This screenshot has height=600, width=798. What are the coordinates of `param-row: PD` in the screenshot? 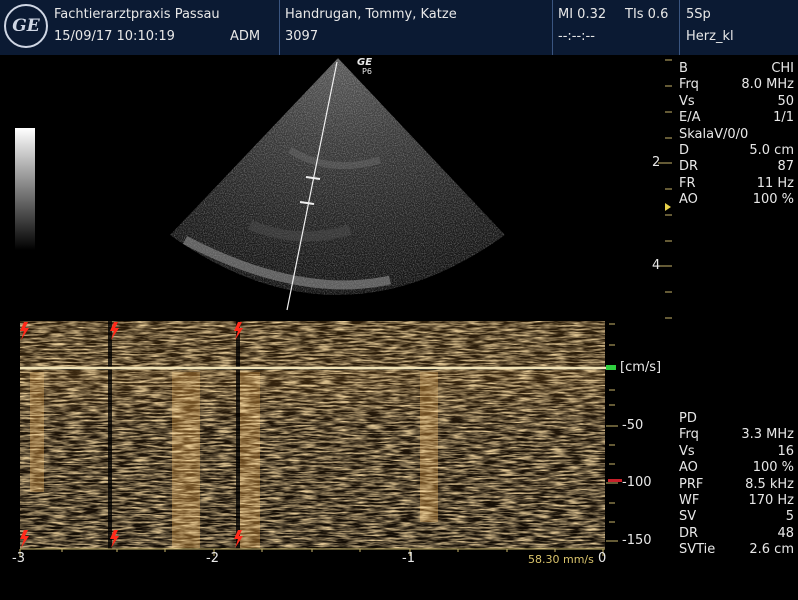 It's located at (688, 418).